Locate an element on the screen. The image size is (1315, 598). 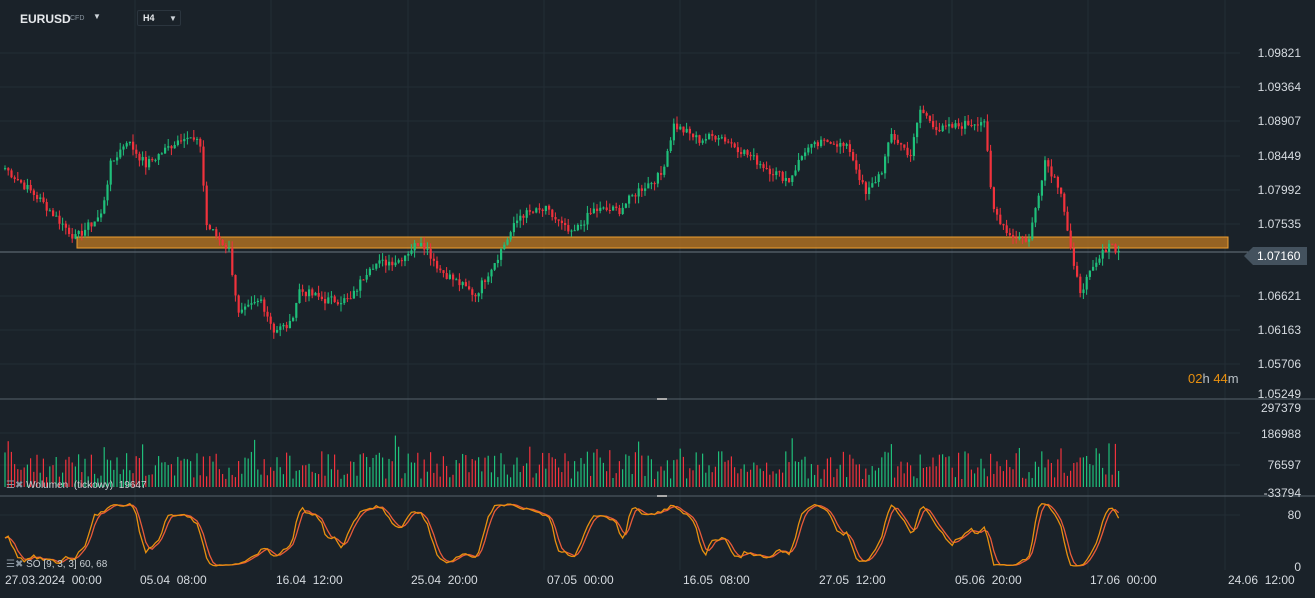
date-tick: 05.04 08:00 is located at coordinates (173, 580).